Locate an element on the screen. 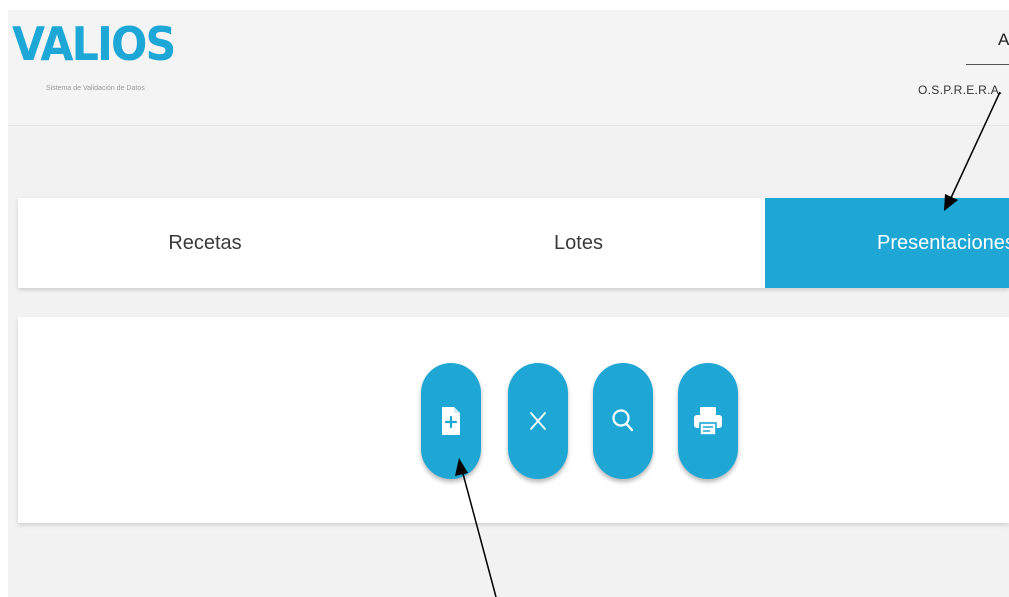  logo-subtitle: Sistema de Validación de Datos is located at coordinates (95, 88).